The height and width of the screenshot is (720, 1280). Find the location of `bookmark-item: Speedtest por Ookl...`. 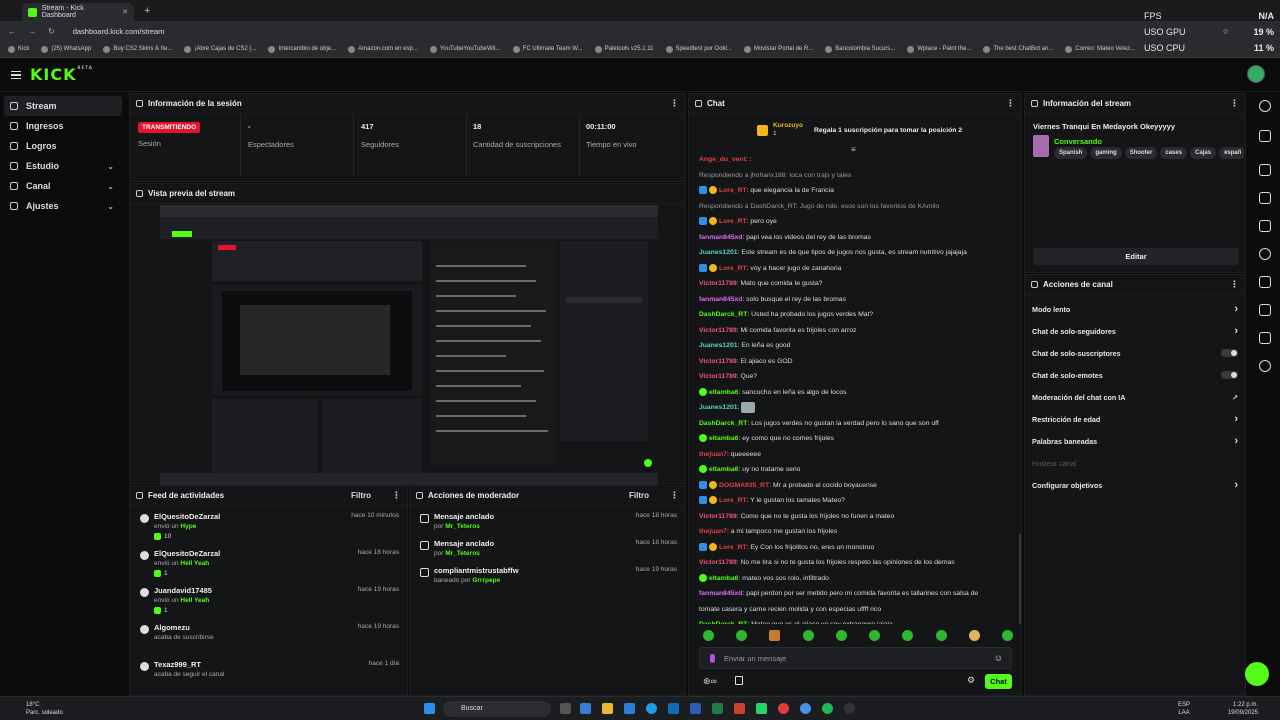

bookmark-item: Speedtest por Ookl... is located at coordinates (698, 49).